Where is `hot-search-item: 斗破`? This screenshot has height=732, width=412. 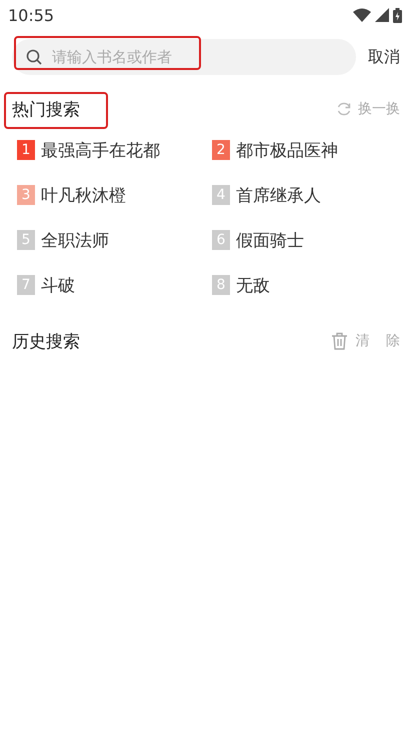
hot-search-item: 斗破 is located at coordinates (58, 285).